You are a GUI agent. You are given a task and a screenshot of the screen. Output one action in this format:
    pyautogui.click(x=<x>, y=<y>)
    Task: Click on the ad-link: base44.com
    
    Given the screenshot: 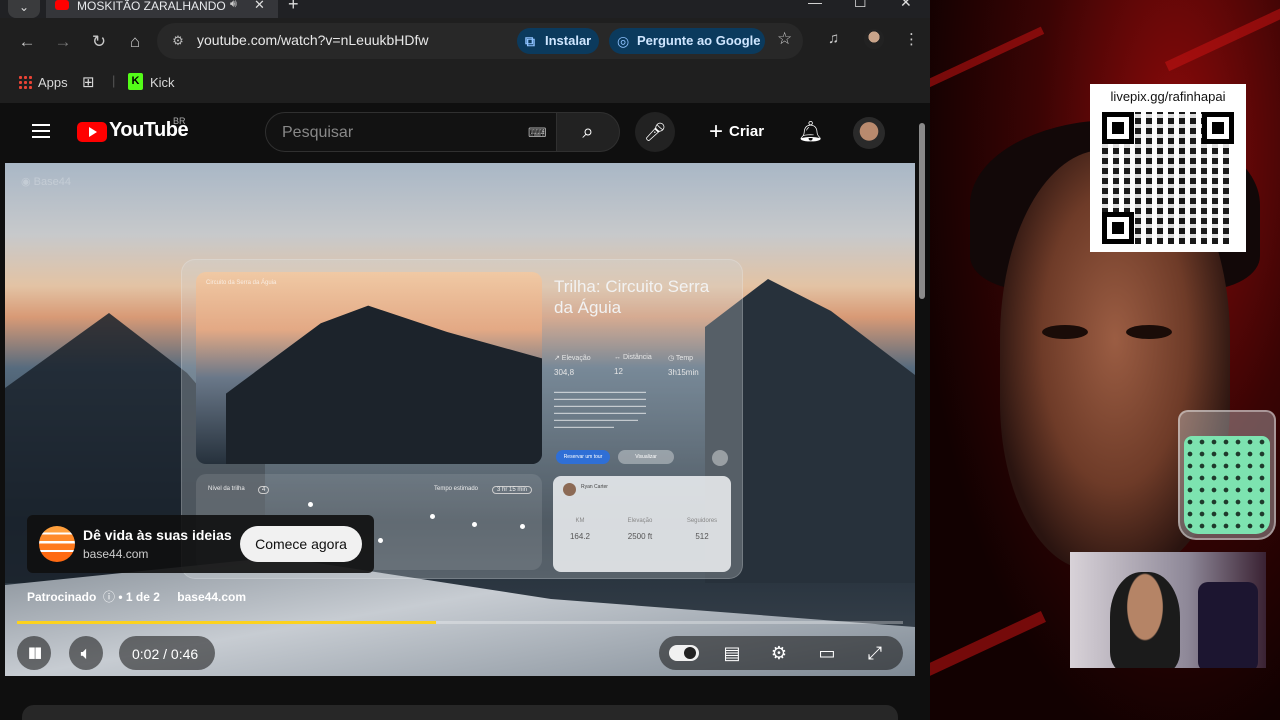 What is the action you would take?
    pyautogui.click(x=211, y=597)
    